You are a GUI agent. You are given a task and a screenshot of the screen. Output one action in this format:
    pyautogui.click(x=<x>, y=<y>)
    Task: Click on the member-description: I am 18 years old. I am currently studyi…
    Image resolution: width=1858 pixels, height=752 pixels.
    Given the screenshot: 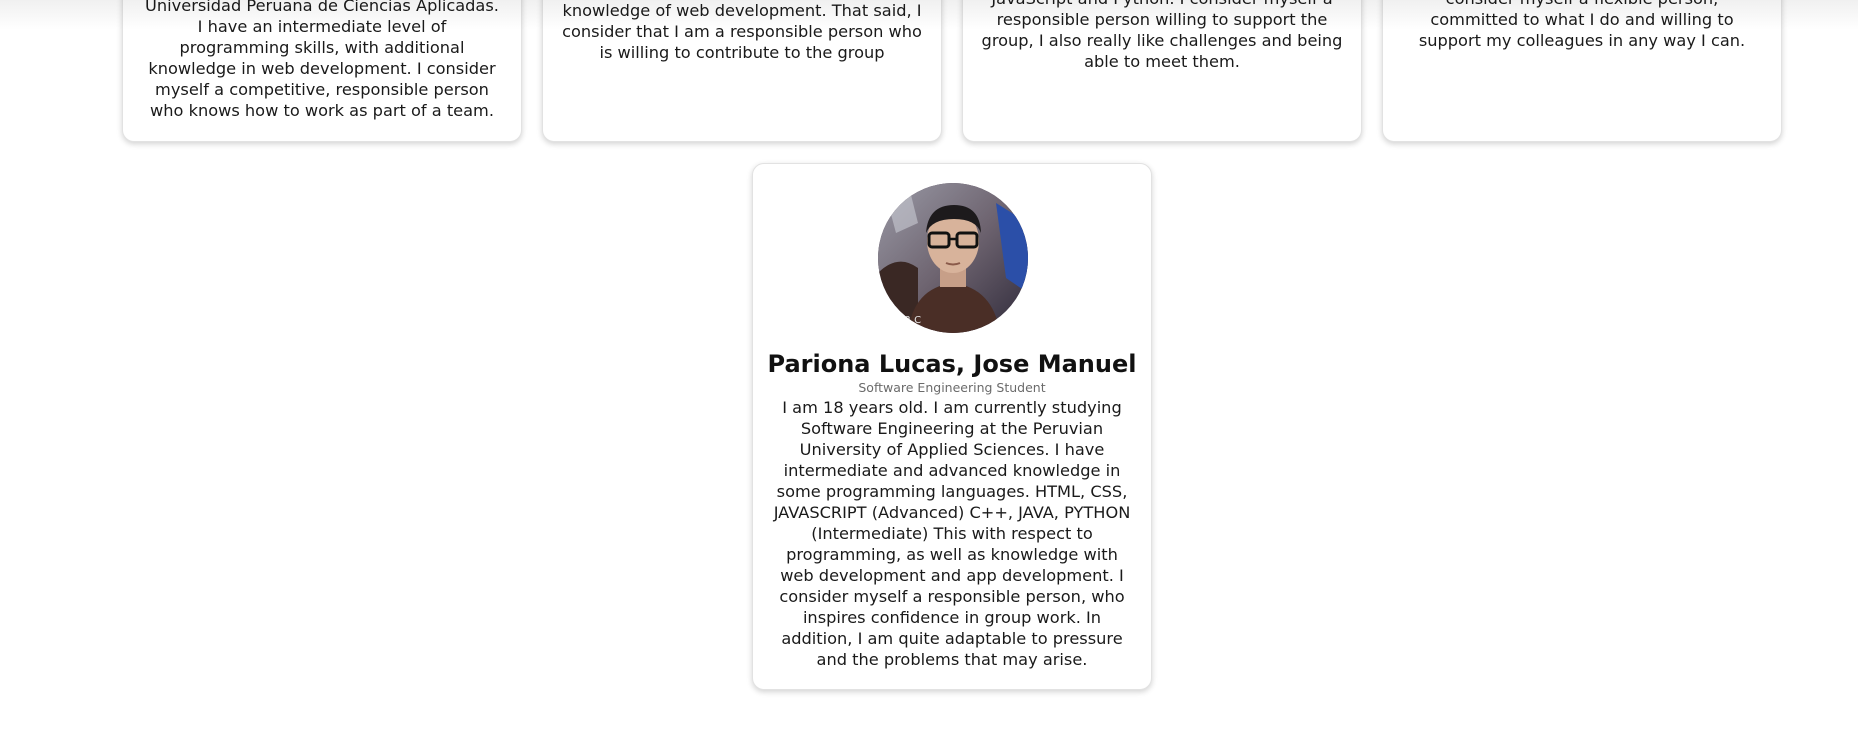 What is the action you would take?
    pyautogui.click(x=952, y=533)
    